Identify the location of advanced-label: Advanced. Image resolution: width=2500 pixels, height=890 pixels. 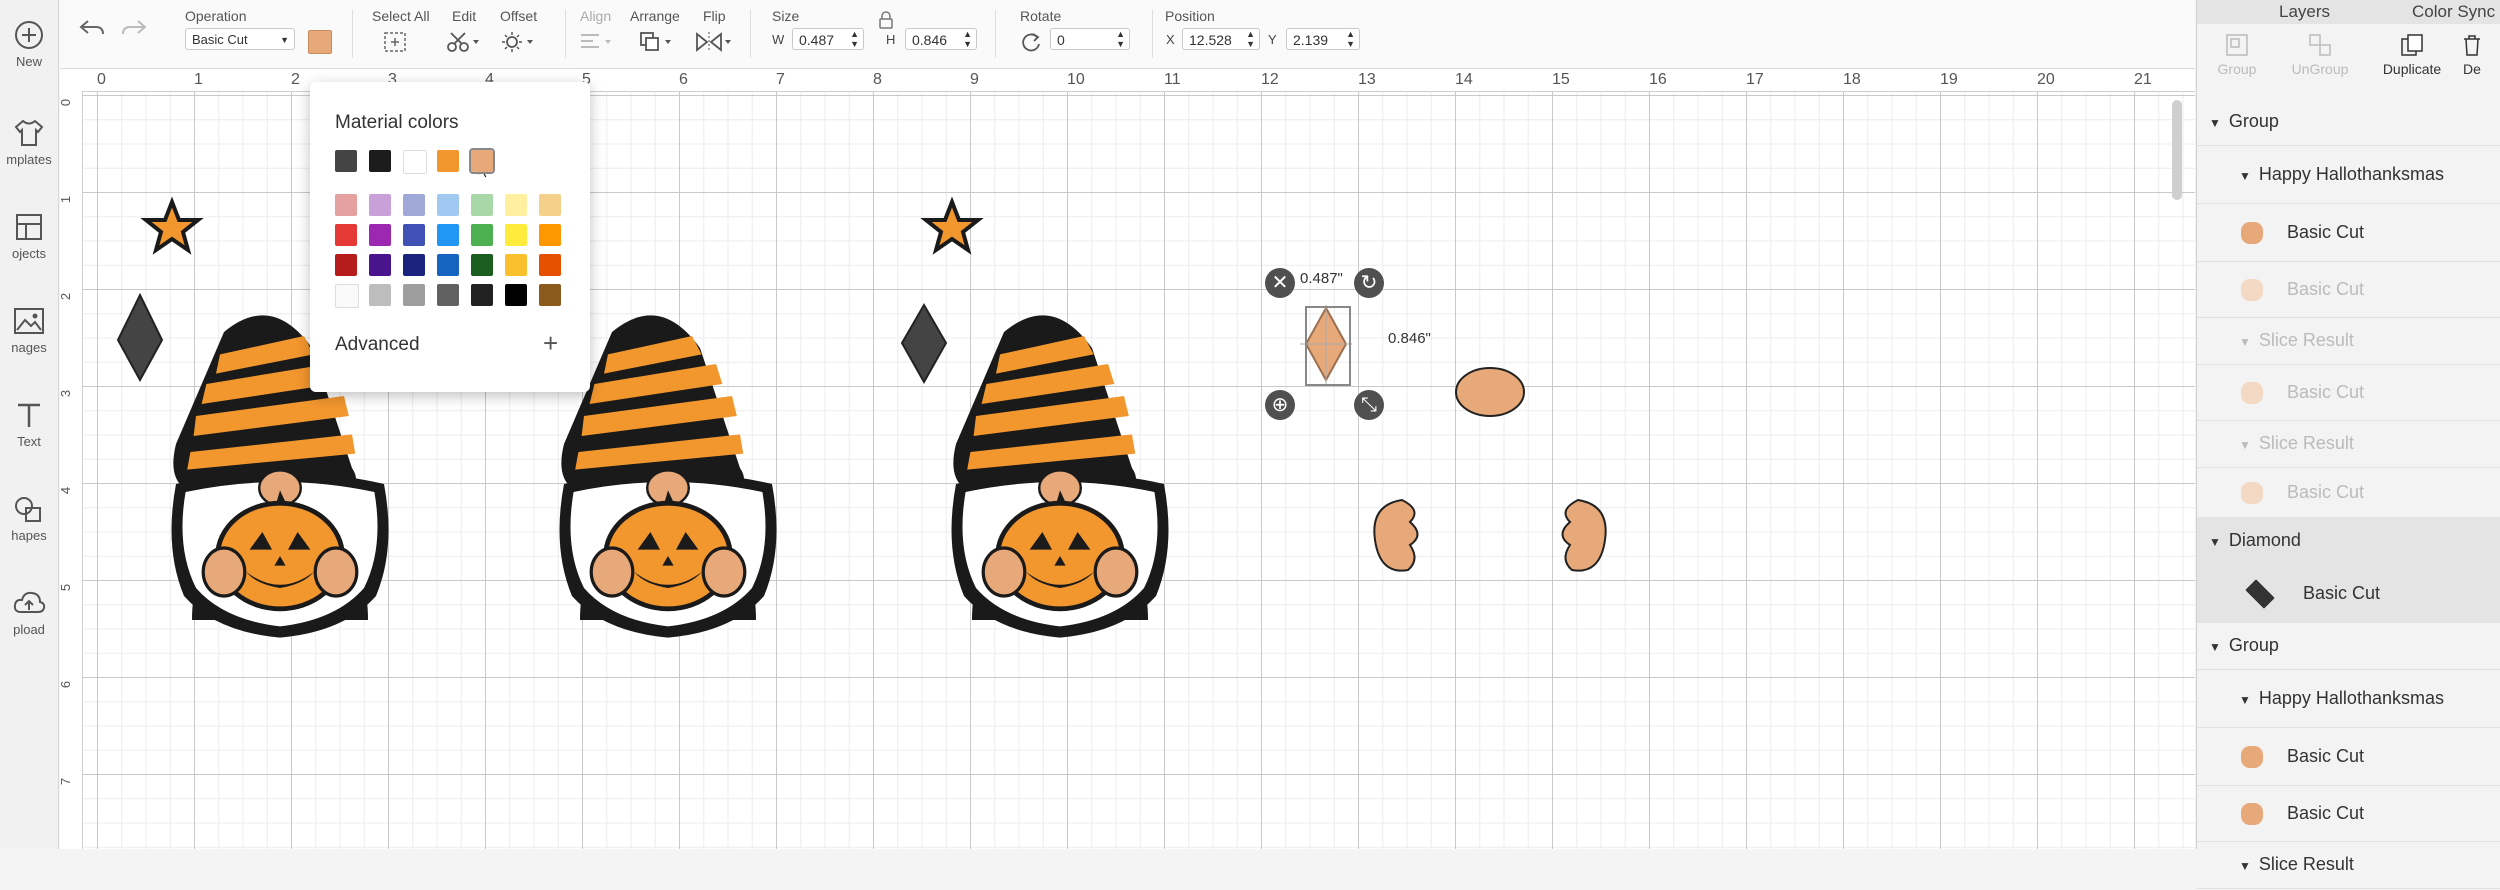
(377, 345).